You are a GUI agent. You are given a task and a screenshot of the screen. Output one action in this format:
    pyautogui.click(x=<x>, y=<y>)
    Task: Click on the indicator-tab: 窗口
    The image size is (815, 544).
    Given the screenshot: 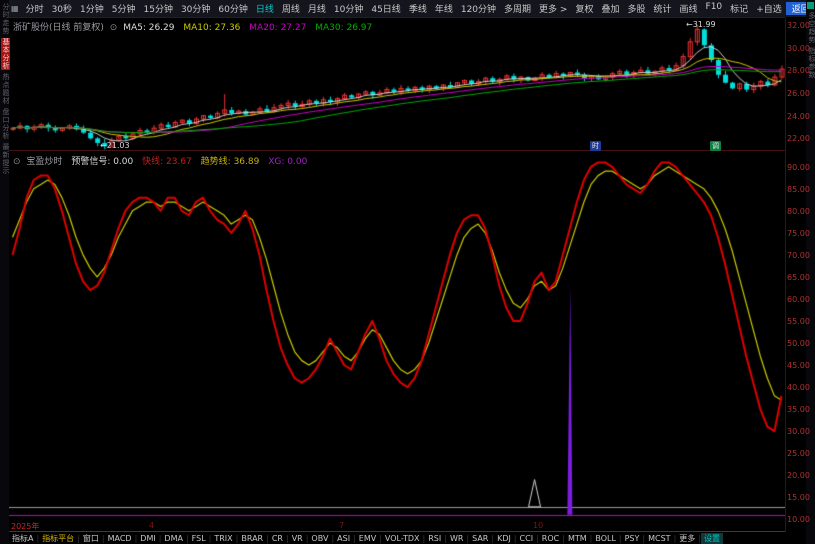 What is the action you would take?
    pyautogui.click(x=91, y=538)
    